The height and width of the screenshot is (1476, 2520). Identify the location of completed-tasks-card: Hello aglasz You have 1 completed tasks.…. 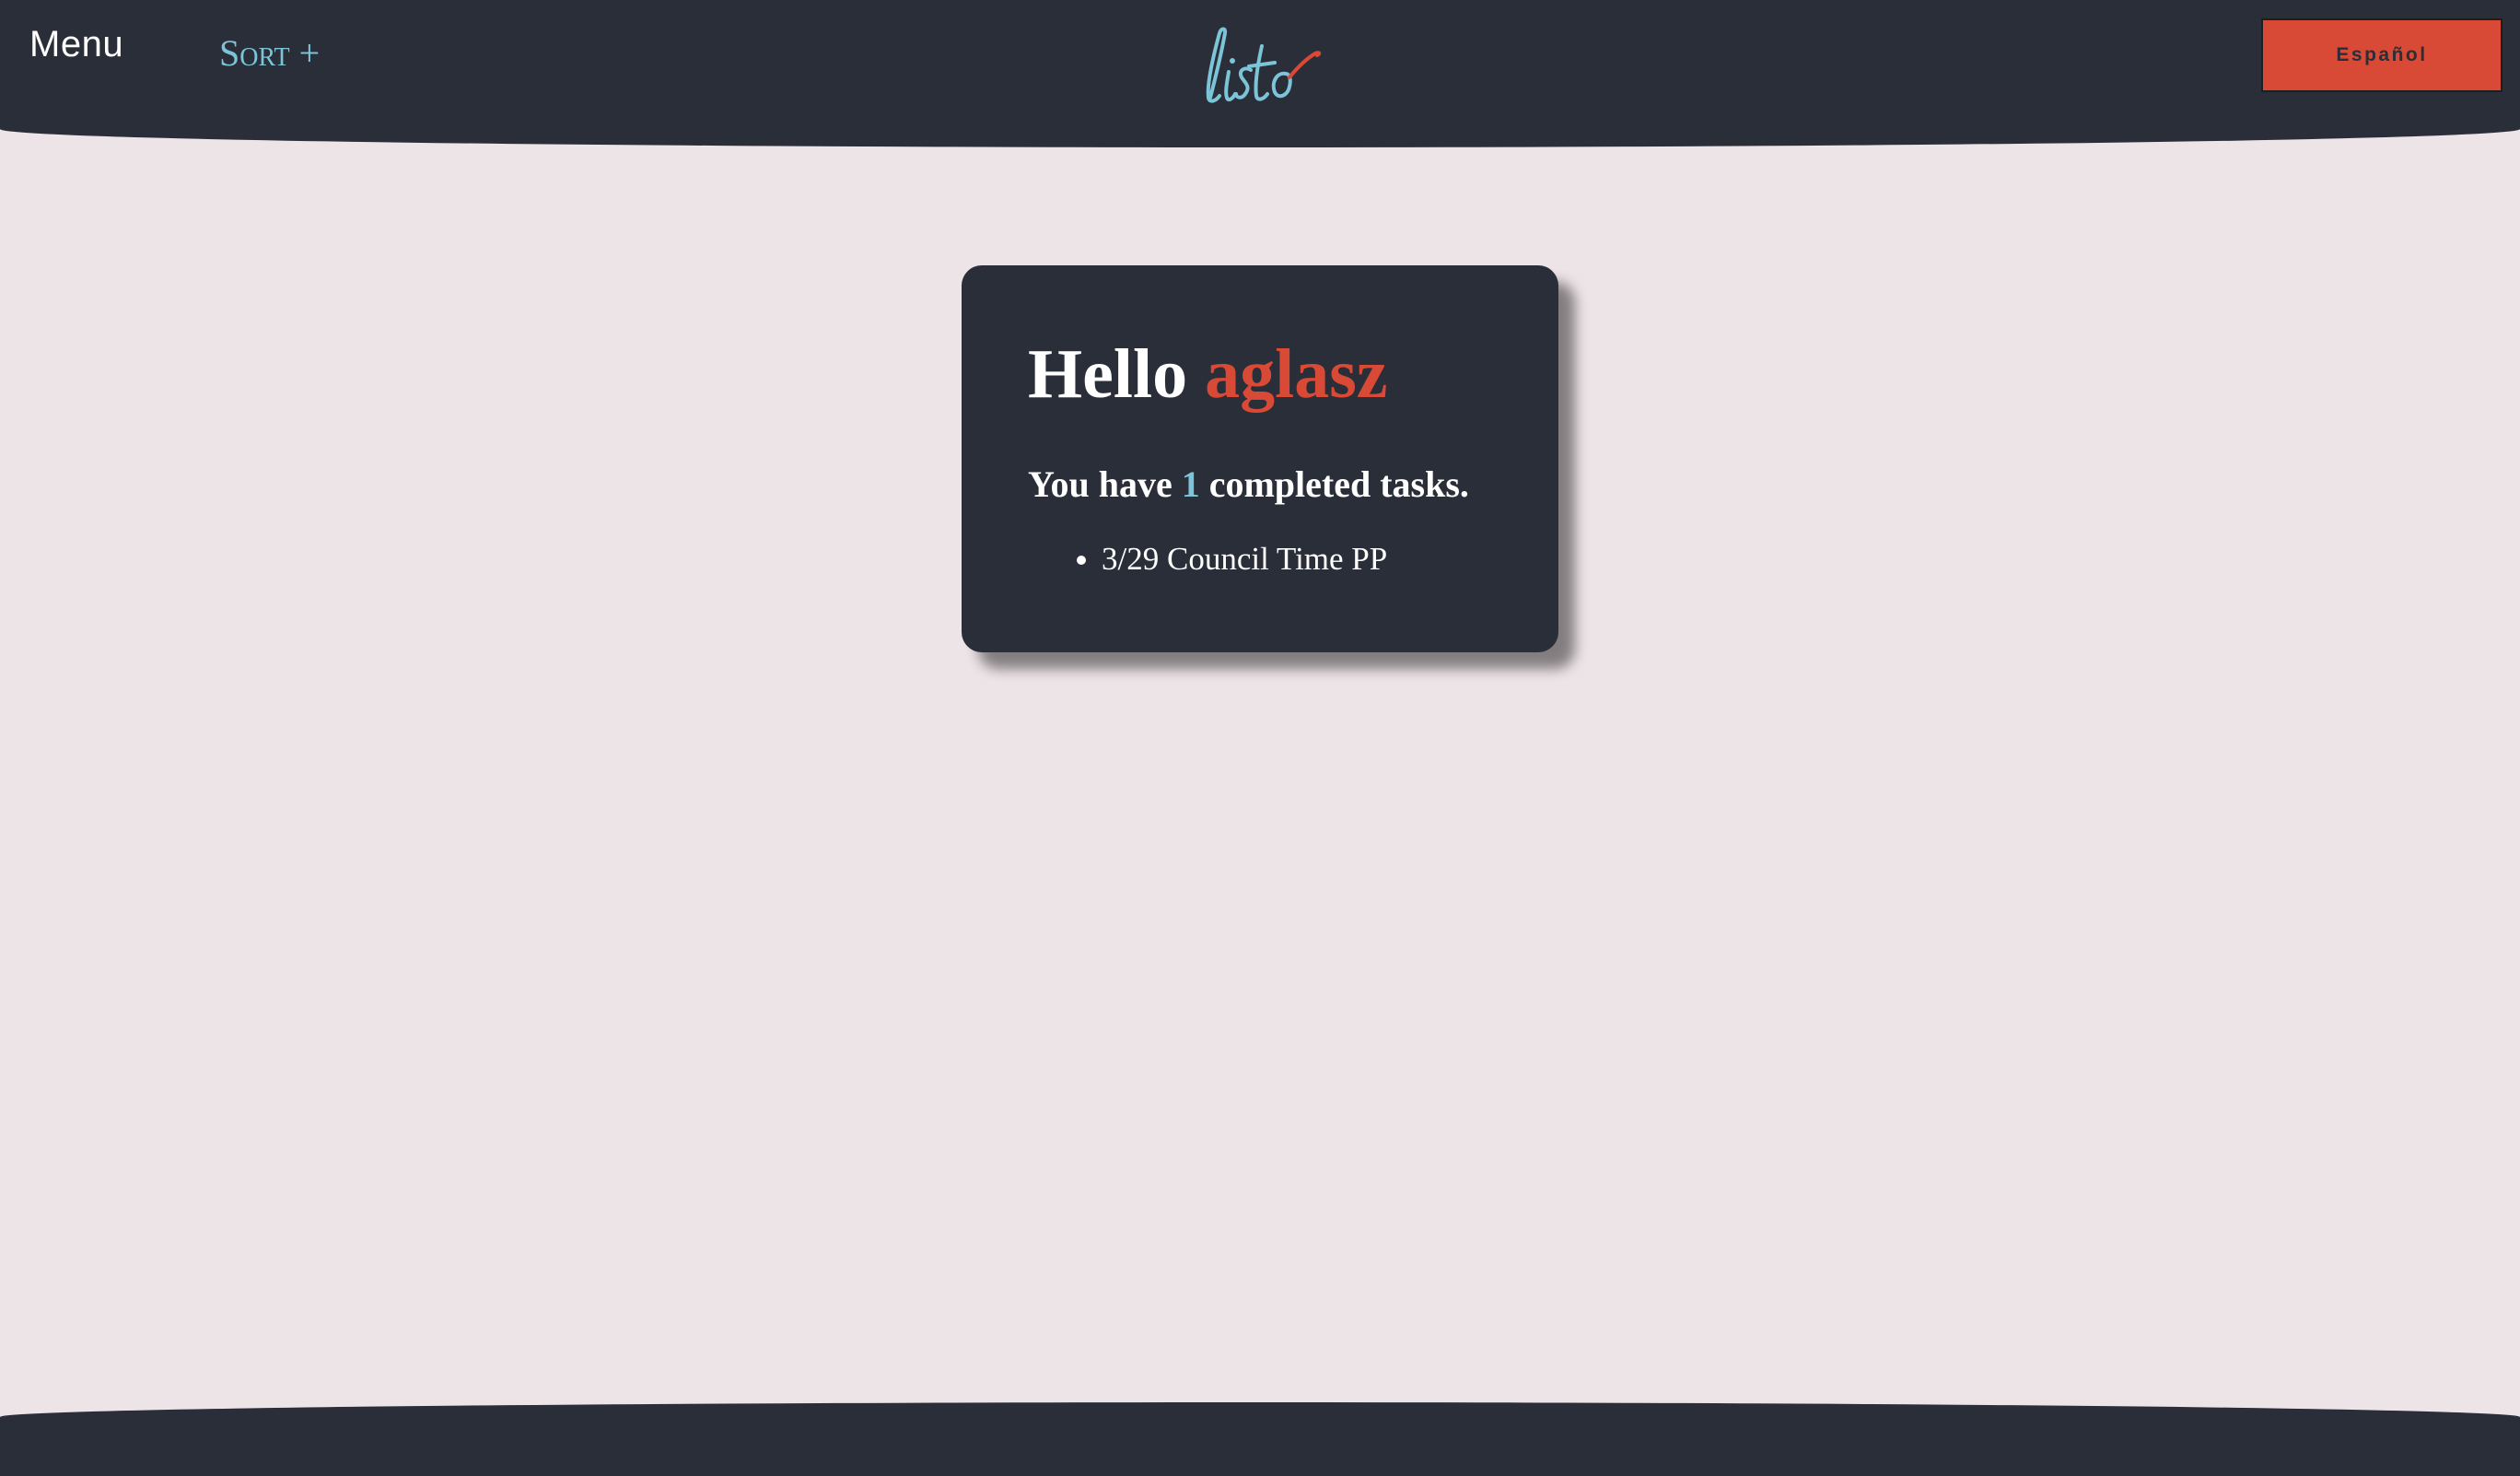
(1260, 459).